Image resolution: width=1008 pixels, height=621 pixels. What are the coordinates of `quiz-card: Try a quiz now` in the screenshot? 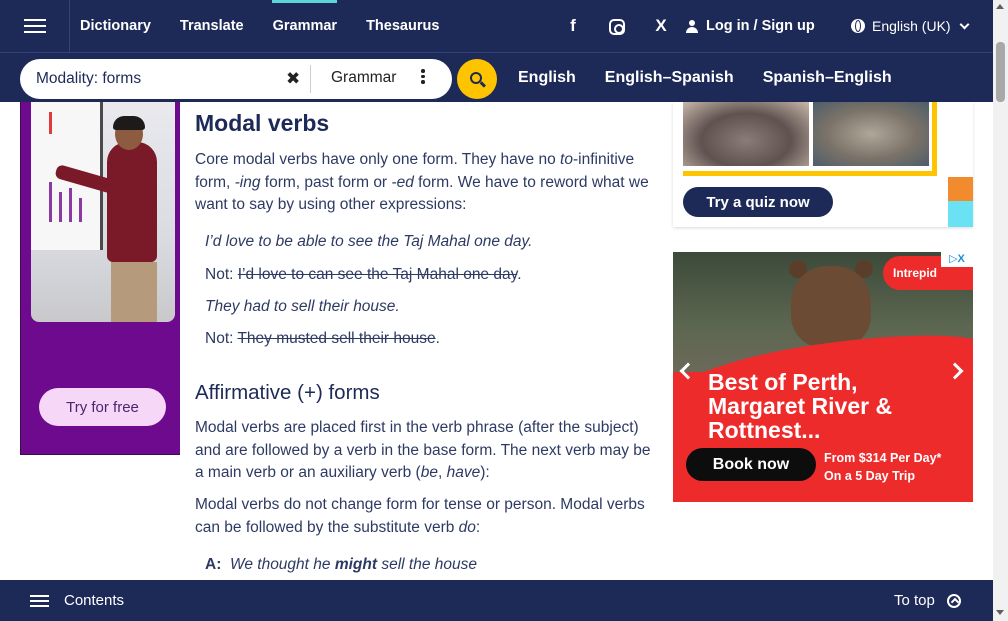 It's located at (823, 164).